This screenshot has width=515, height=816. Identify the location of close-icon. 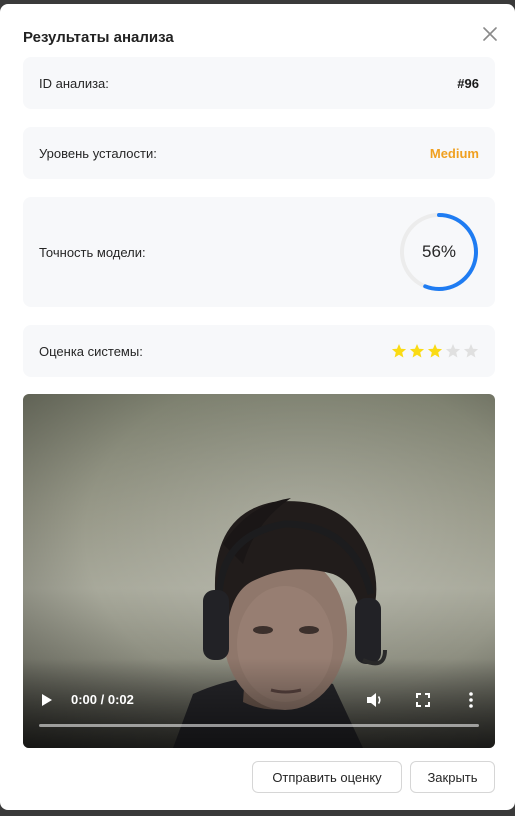
(490, 34).